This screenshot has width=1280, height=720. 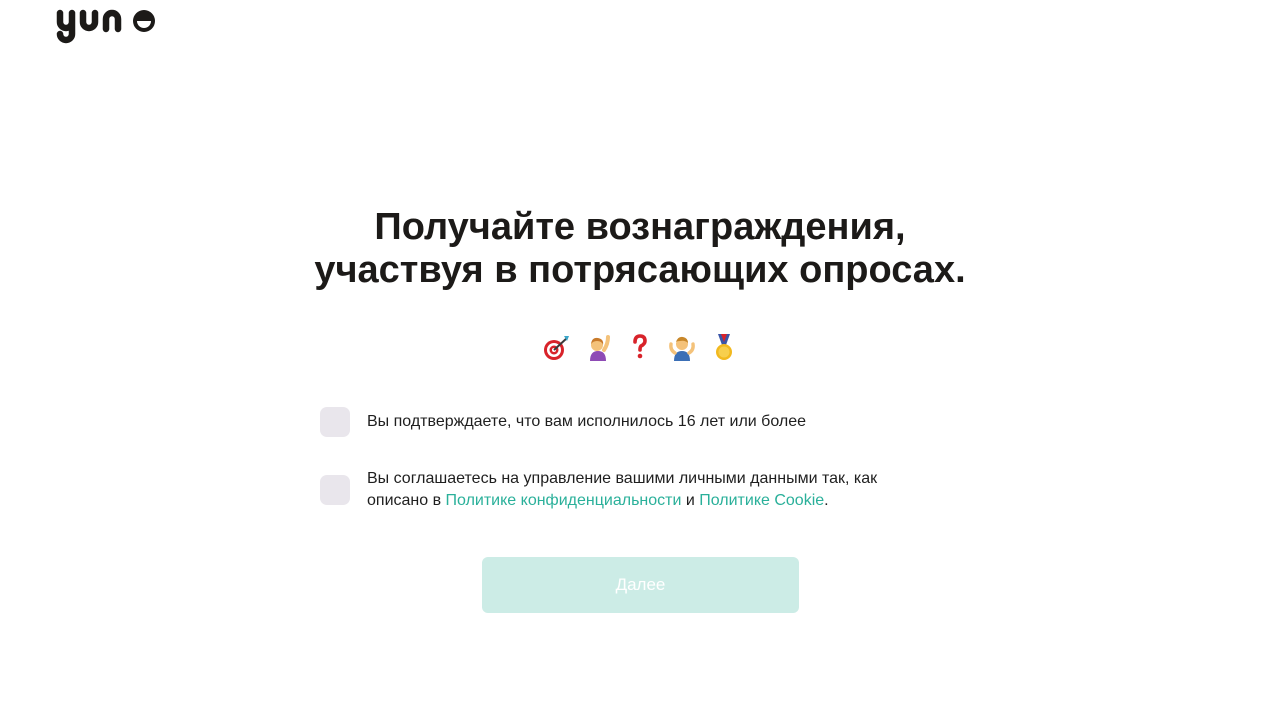 What do you see at coordinates (598, 347) in the screenshot?
I see `person-raising-hand-icon` at bounding box center [598, 347].